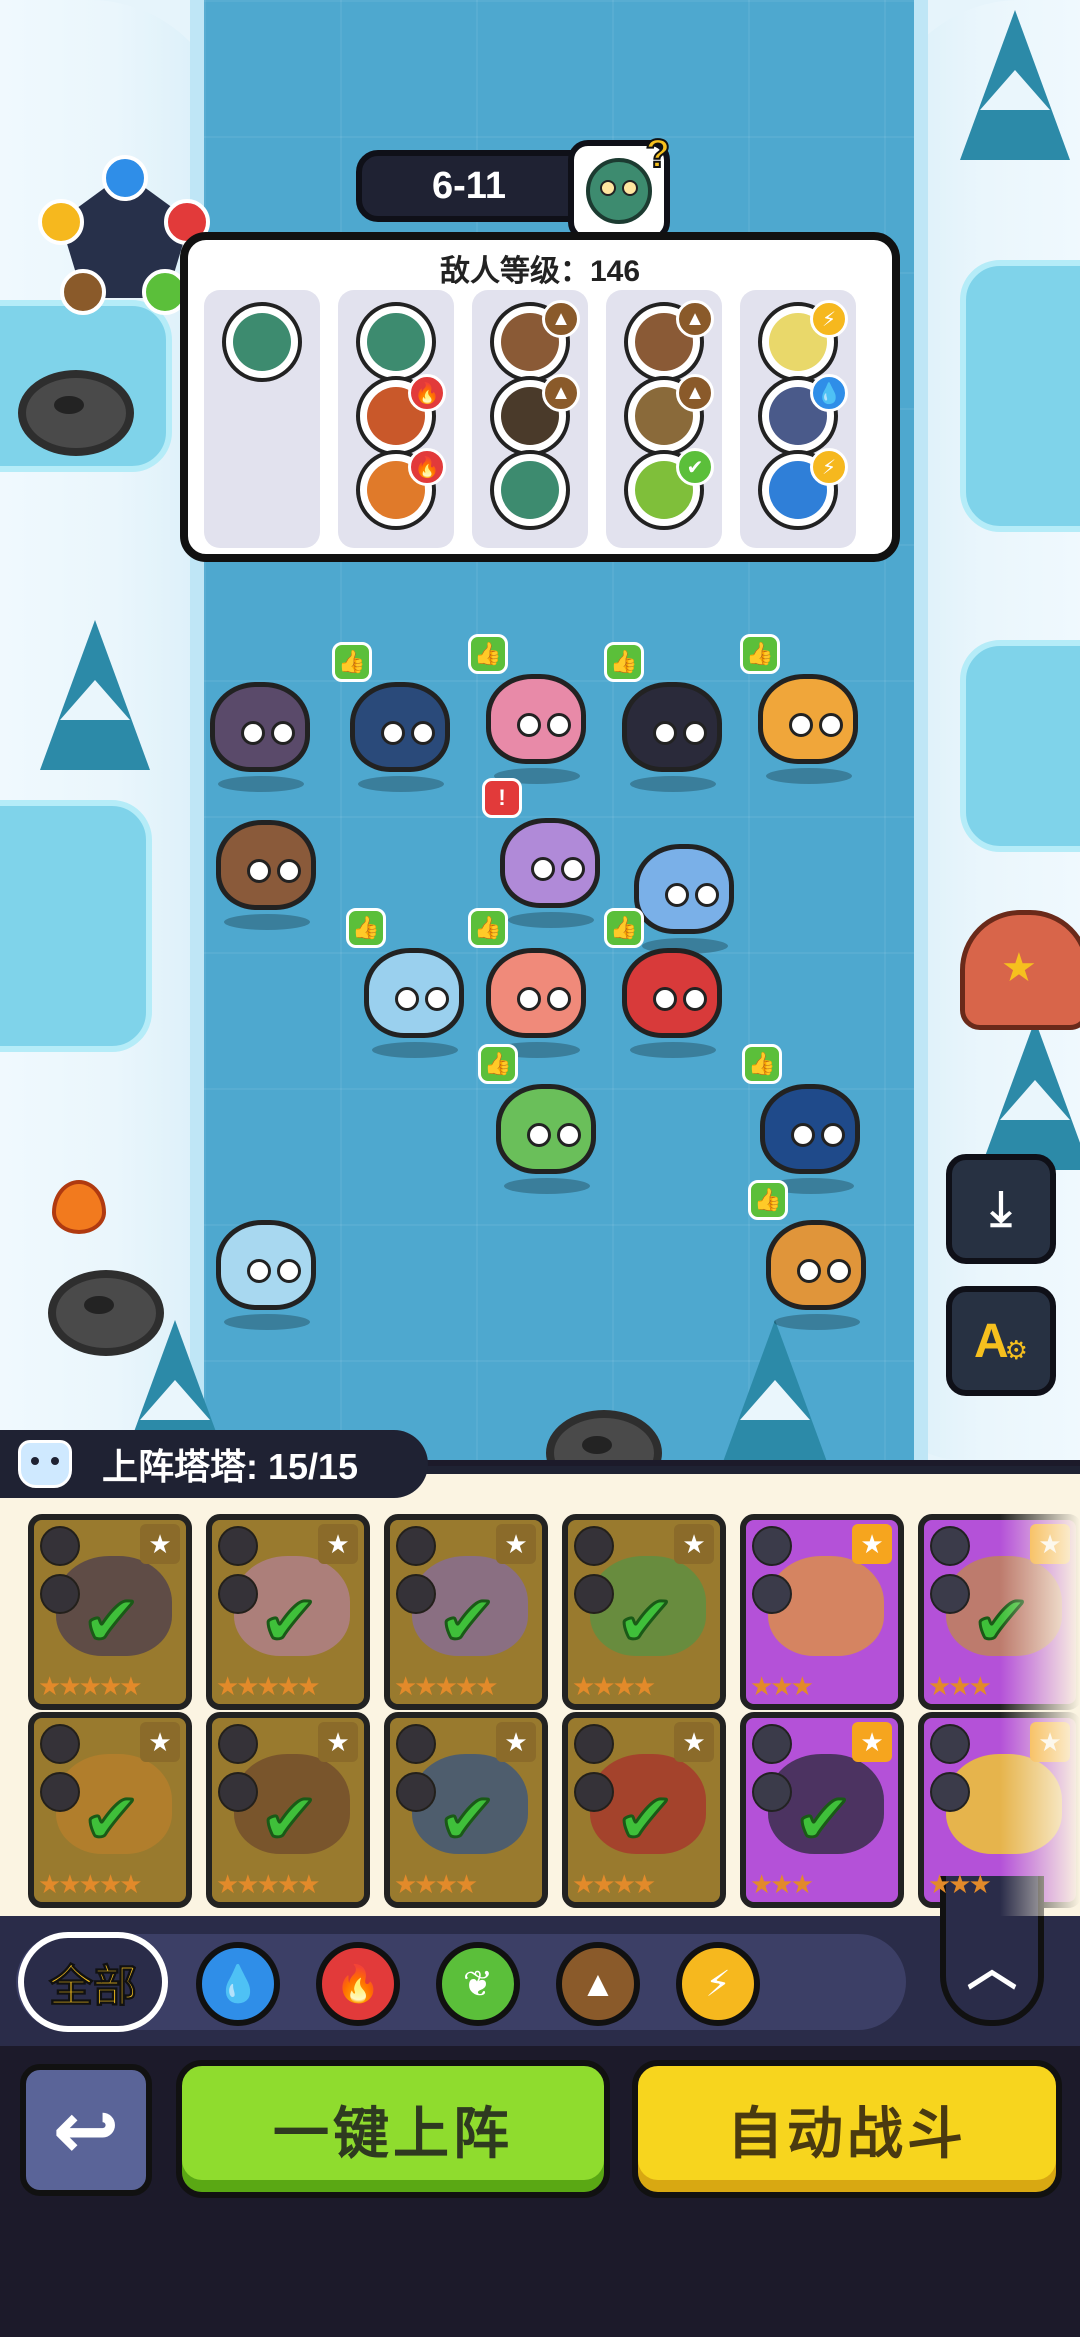 Image resolution: width=1080 pixels, height=2337 pixels. Describe the element at coordinates (847, 2133) in the screenshot. I see `auto-battle-label: 自动战斗` at that location.